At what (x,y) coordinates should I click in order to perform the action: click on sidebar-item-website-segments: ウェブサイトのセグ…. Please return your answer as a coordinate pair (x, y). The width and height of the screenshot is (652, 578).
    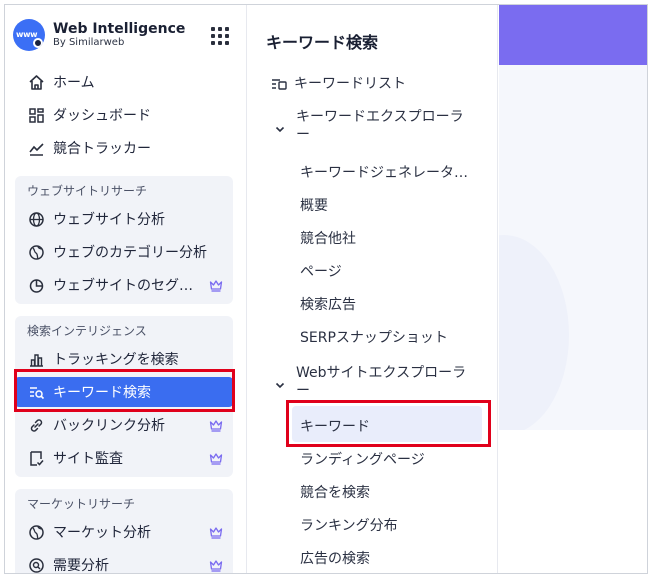
    Looking at the image, I should click on (124, 285).